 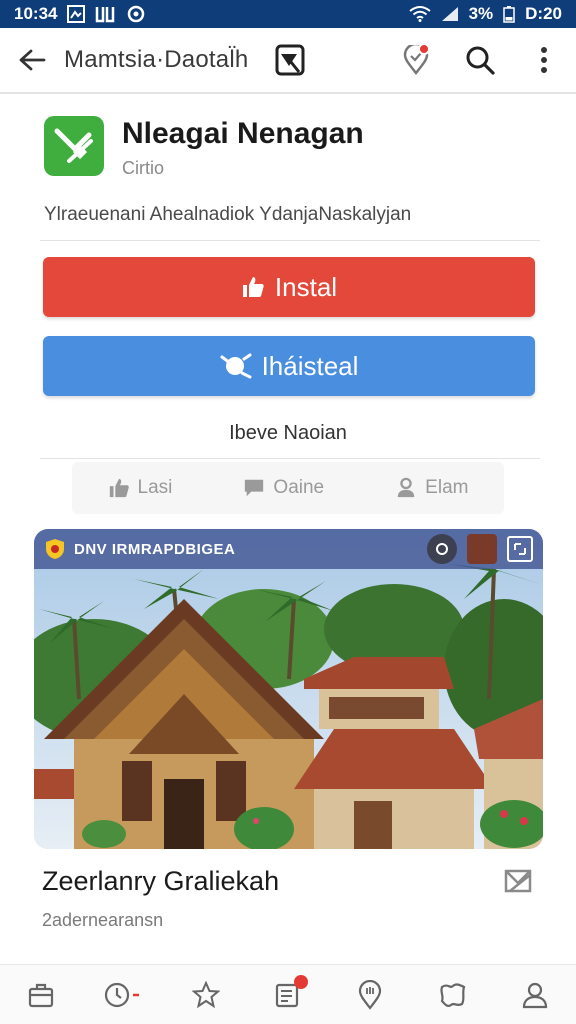 What do you see at coordinates (543, 13) in the screenshot?
I see `status-clock-right: D:20` at bounding box center [543, 13].